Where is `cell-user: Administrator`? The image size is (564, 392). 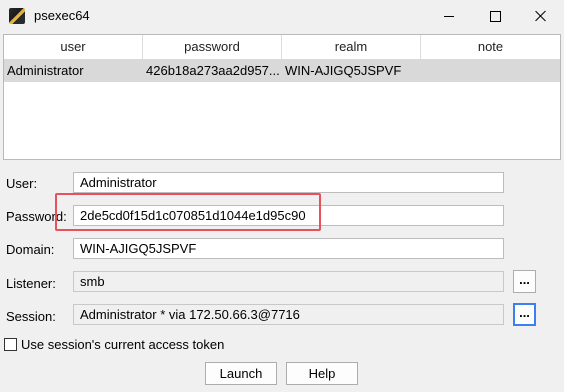
cell-user: Administrator is located at coordinates (45, 70).